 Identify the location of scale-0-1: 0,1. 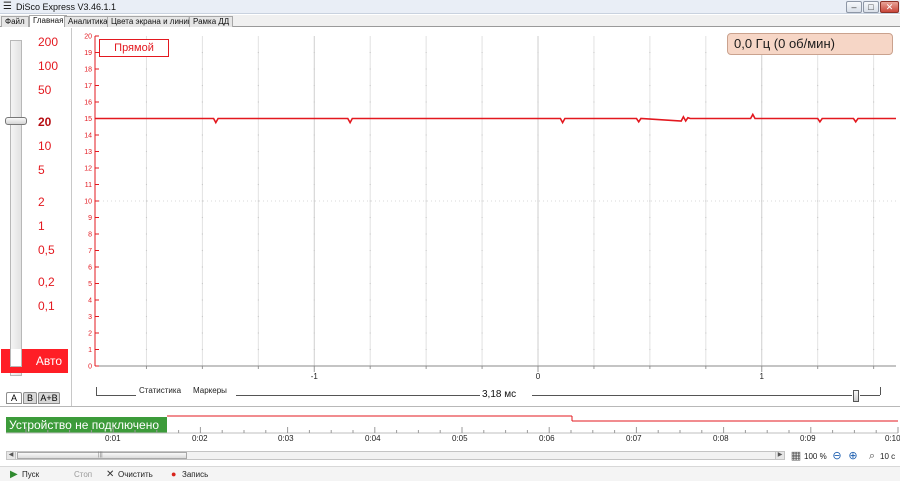
(46, 306).